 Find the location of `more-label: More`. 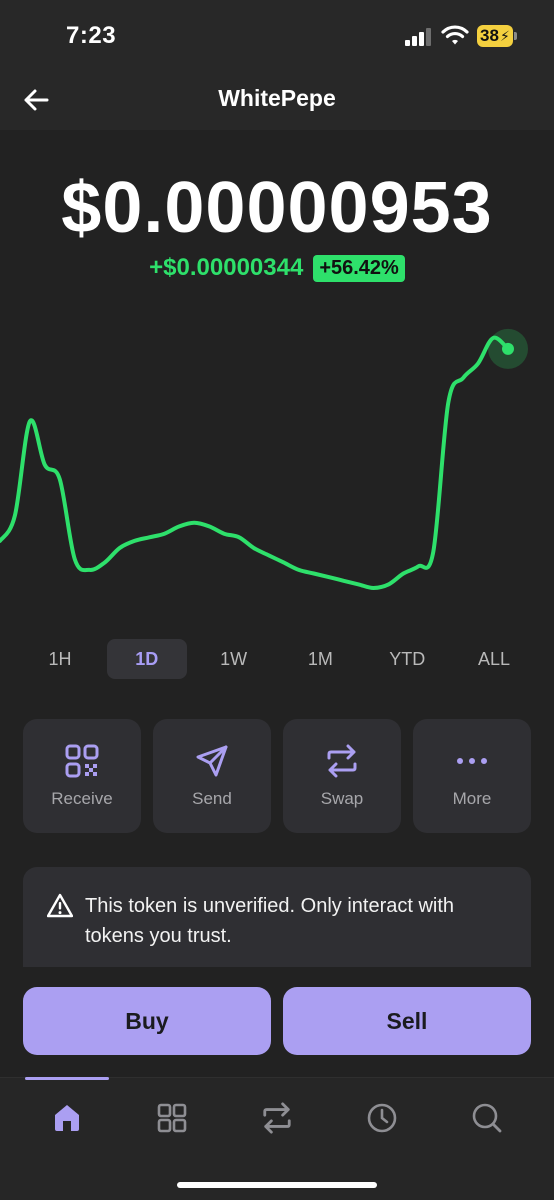

more-label: More is located at coordinates (472, 798).